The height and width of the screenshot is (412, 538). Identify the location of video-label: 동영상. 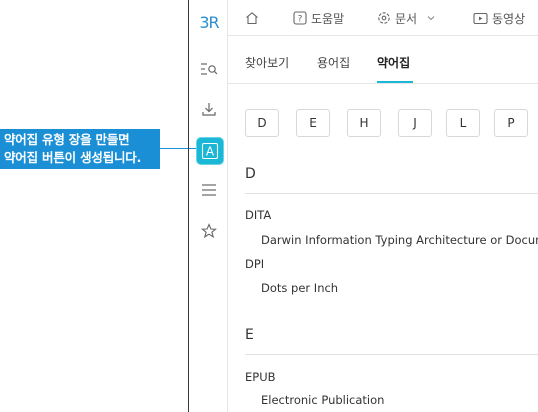
(509, 18).